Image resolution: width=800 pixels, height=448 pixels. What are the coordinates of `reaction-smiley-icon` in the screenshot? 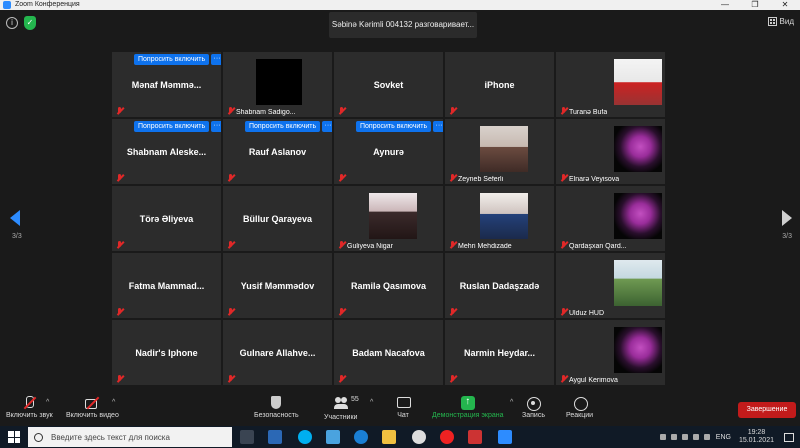 It's located at (580, 403).